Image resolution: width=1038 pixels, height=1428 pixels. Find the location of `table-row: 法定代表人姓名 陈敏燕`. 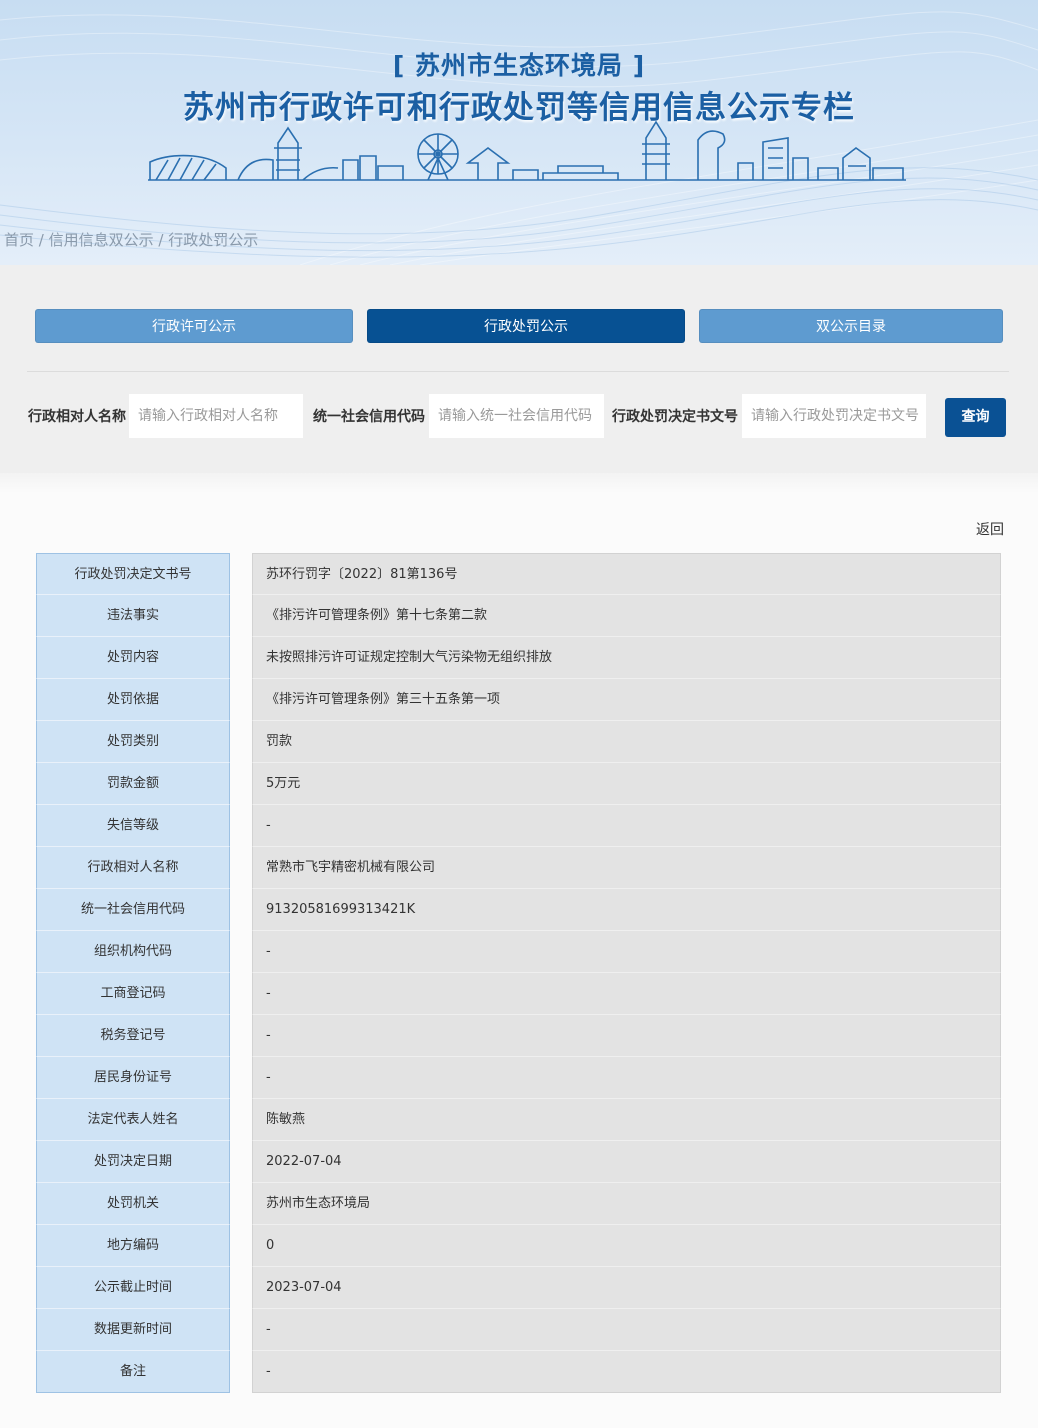

table-row: 法定代表人姓名 陈敏燕 is located at coordinates (518, 1120).